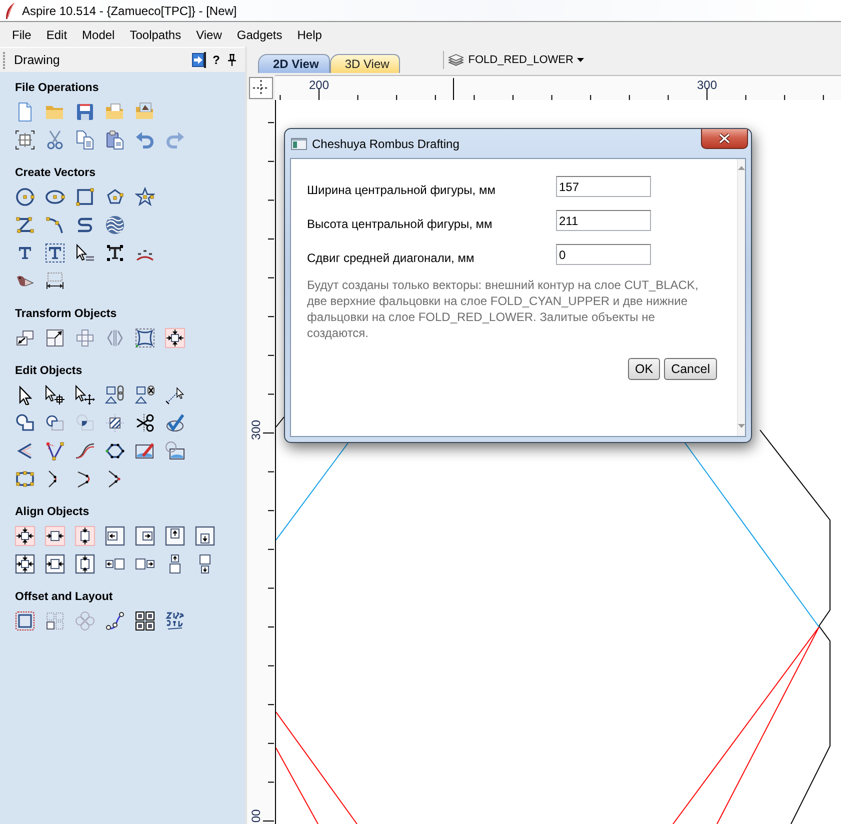 This screenshot has height=824, width=841. Describe the element at coordinates (741, 168) in the screenshot. I see `scroll-up-icon` at that location.